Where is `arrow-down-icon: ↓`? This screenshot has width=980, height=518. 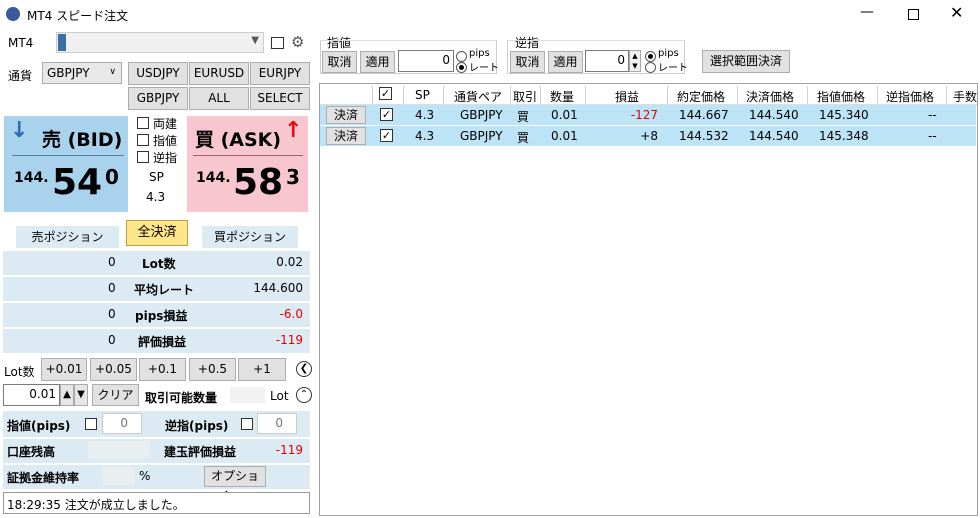 arrow-down-icon: ↓ is located at coordinates (19, 130).